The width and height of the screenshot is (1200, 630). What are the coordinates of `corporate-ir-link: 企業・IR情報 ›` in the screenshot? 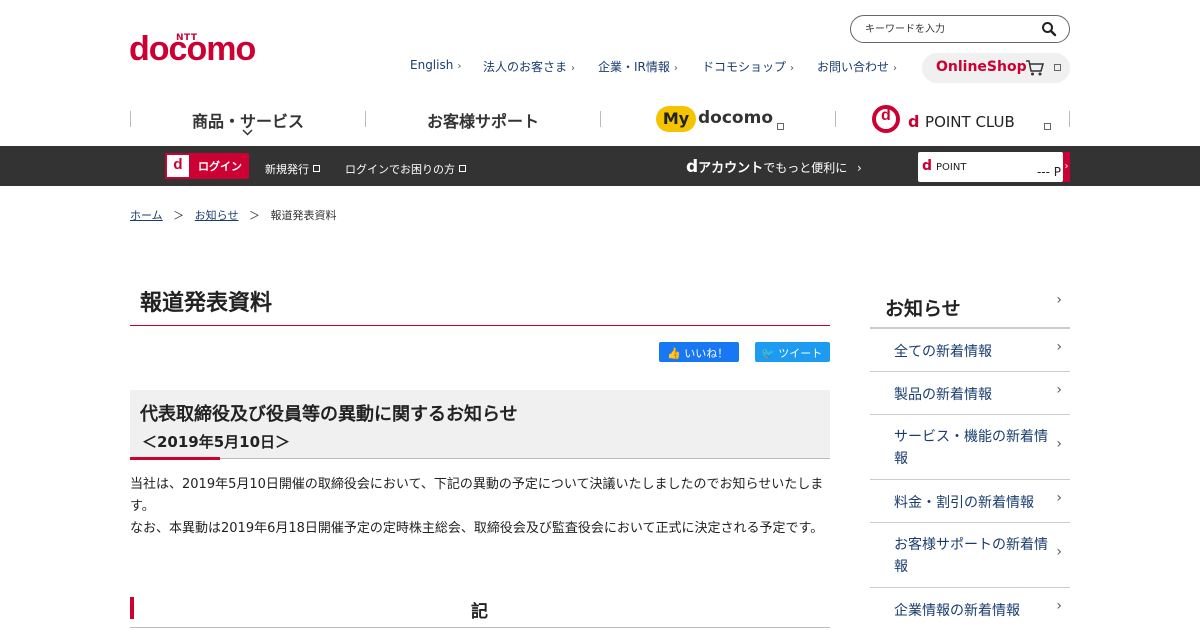 It's located at (638, 66).